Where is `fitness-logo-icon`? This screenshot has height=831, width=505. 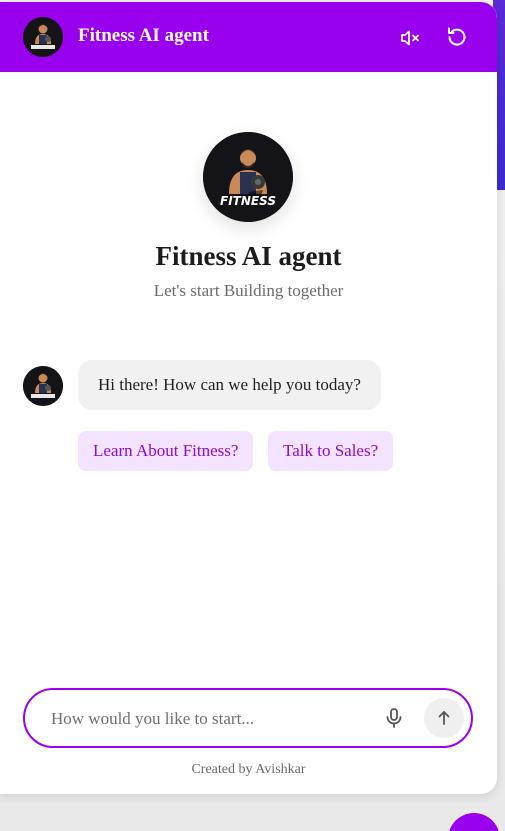 fitness-logo-icon is located at coordinates (43, 37).